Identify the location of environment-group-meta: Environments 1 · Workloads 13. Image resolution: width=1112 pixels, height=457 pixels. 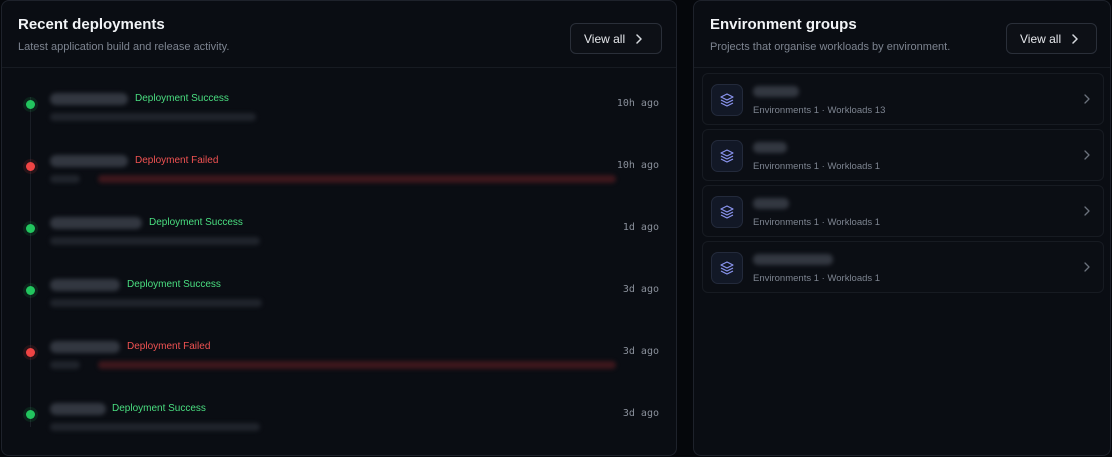
(819, 110).